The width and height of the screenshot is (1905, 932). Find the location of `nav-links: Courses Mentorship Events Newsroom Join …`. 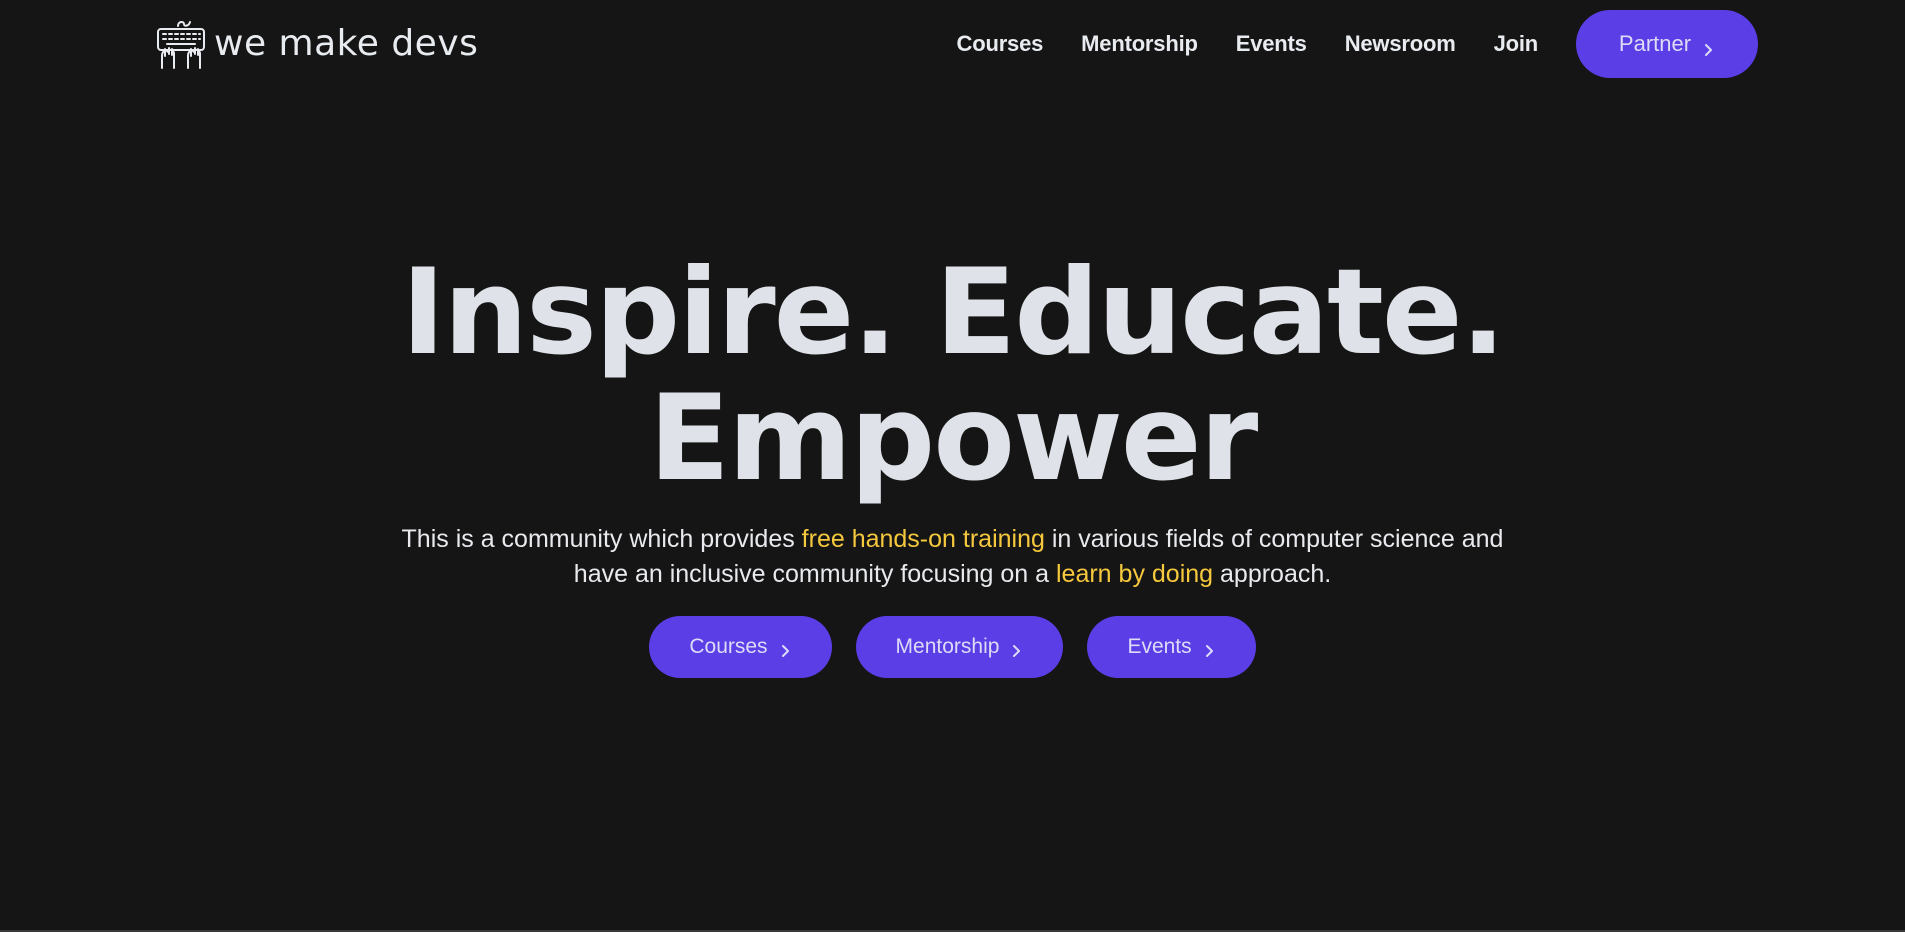

nav-links: Courses Mentorship Events Newsroom Join … is located at coordinates (1357, 44).